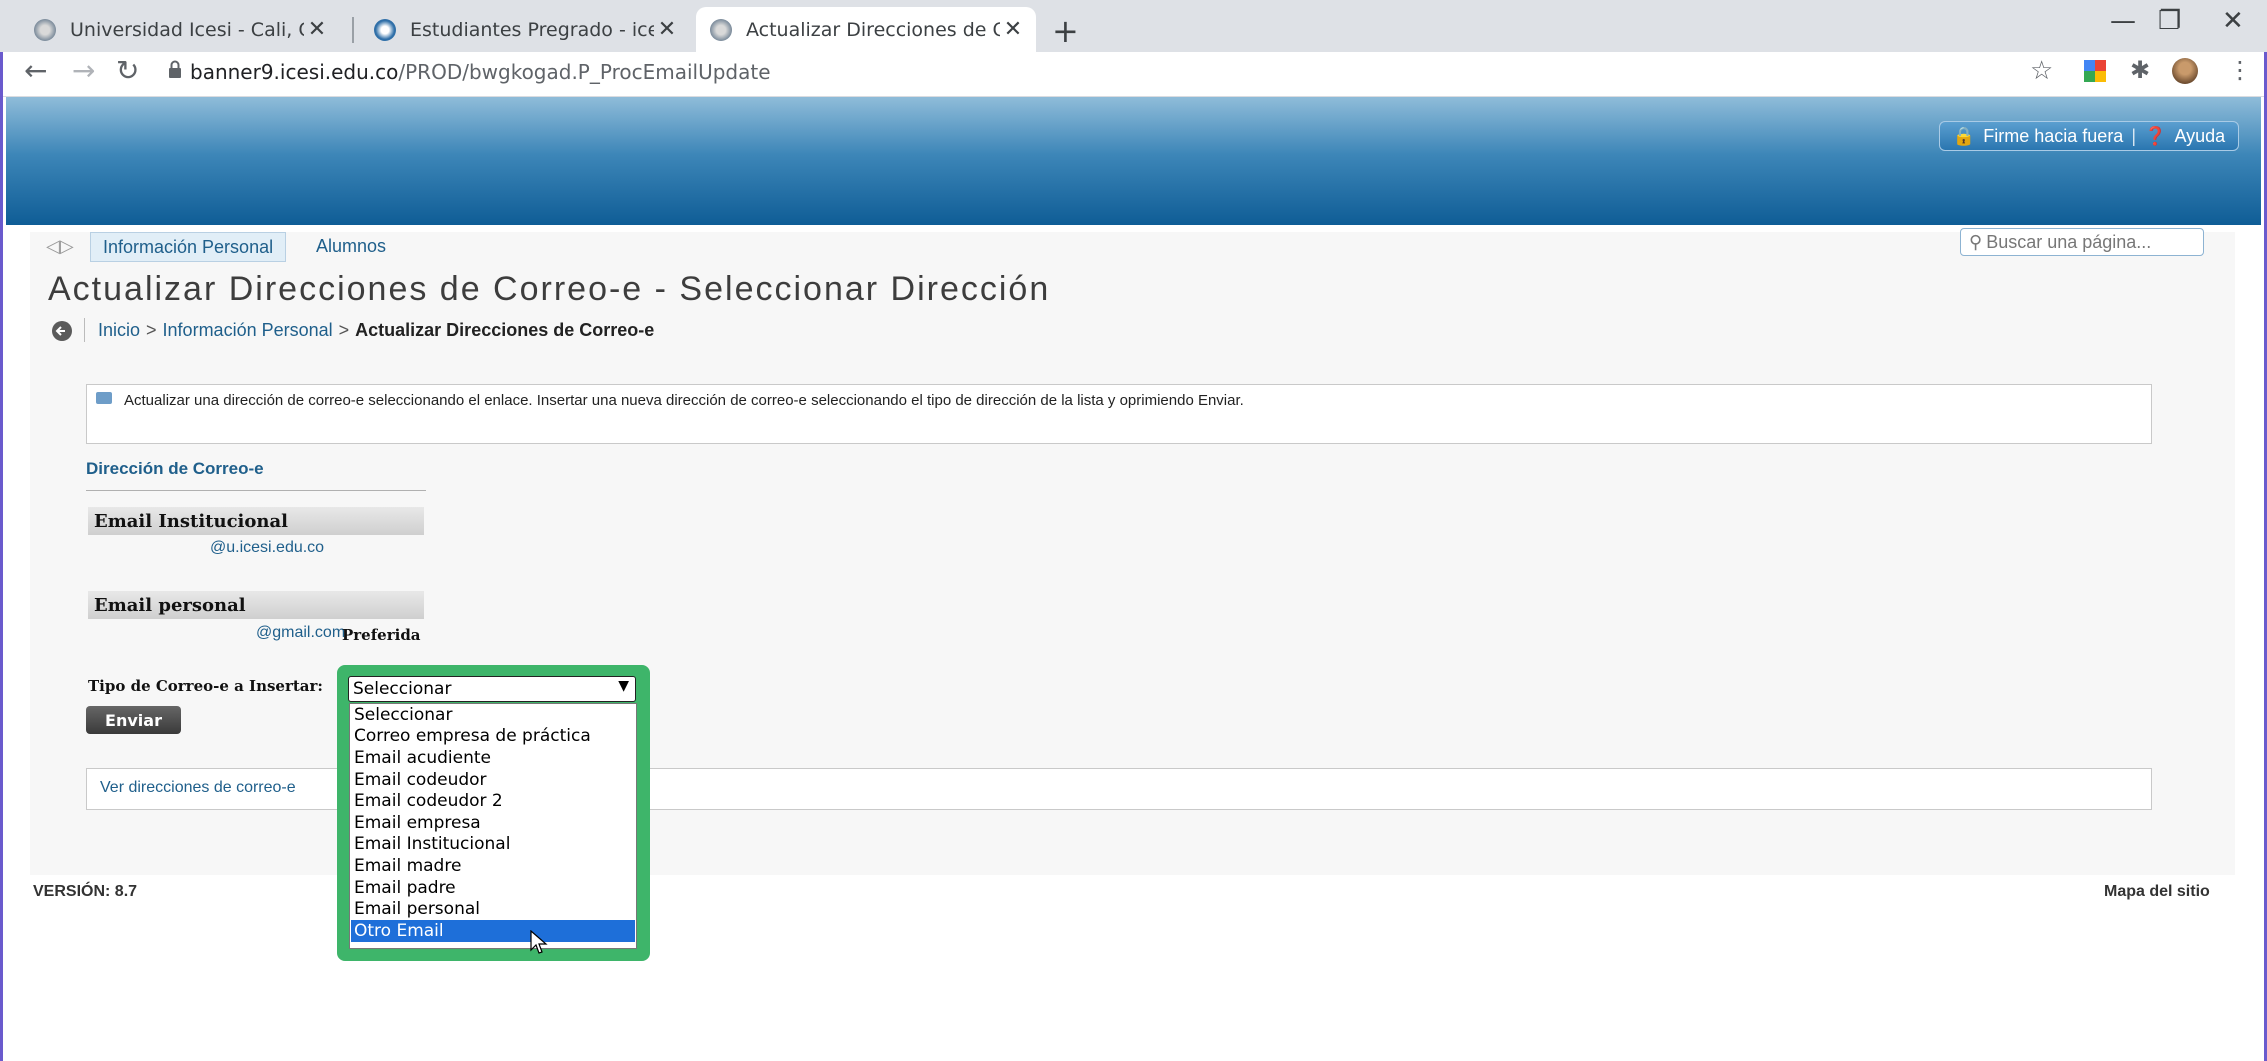 This screenshot has width=2267, height=1061. What do you see at coordinates (198, 788) in the screenshot?
I see `view-addresses-link: Ver direcciones de correo-e` at bounding box center [198, 788].